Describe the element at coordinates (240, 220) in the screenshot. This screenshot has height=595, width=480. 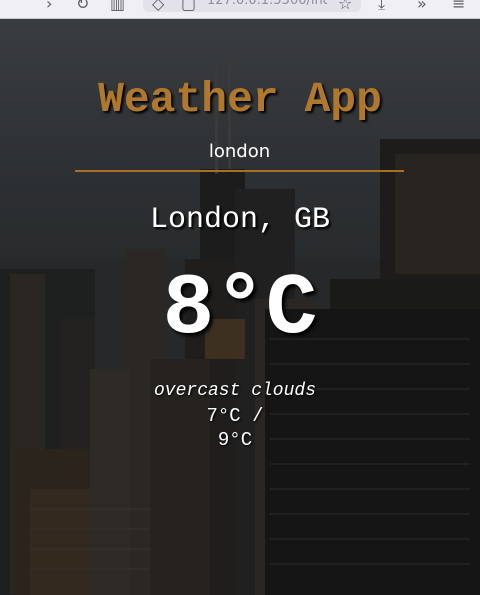
I see `location-label: London, GB` at that location.